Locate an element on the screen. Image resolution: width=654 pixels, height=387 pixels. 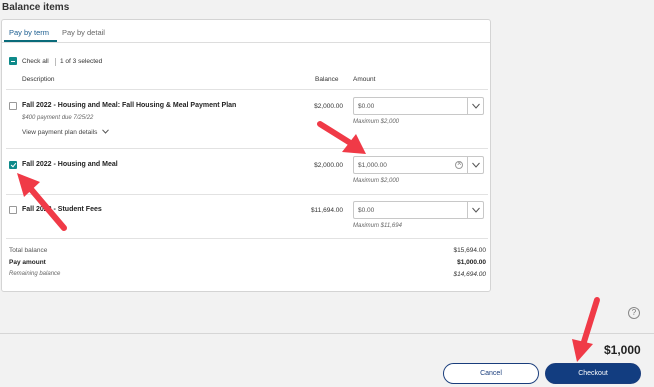
pay-amount-value: $1,000.00 is located at coordinates (471, 262).